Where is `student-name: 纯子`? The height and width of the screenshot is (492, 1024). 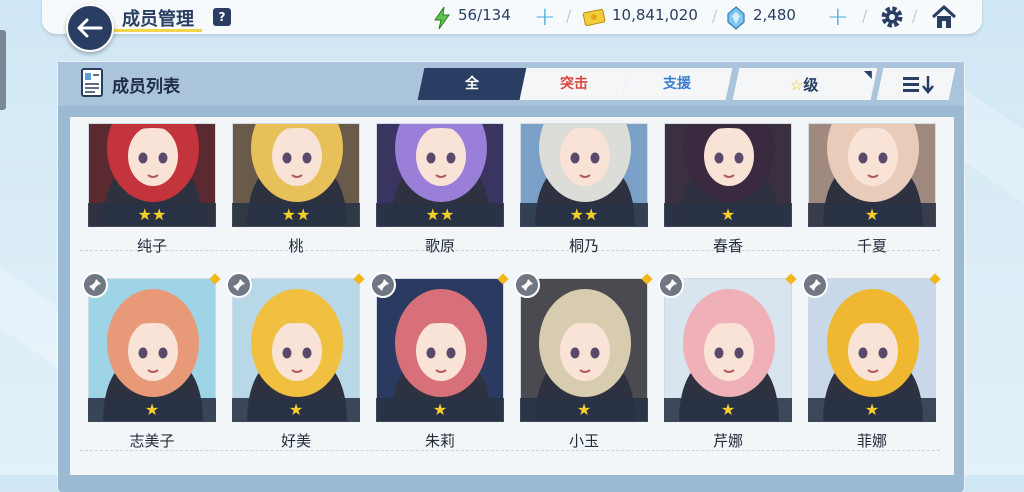 student-name: 纯子 is located at coordinates (151, 246).